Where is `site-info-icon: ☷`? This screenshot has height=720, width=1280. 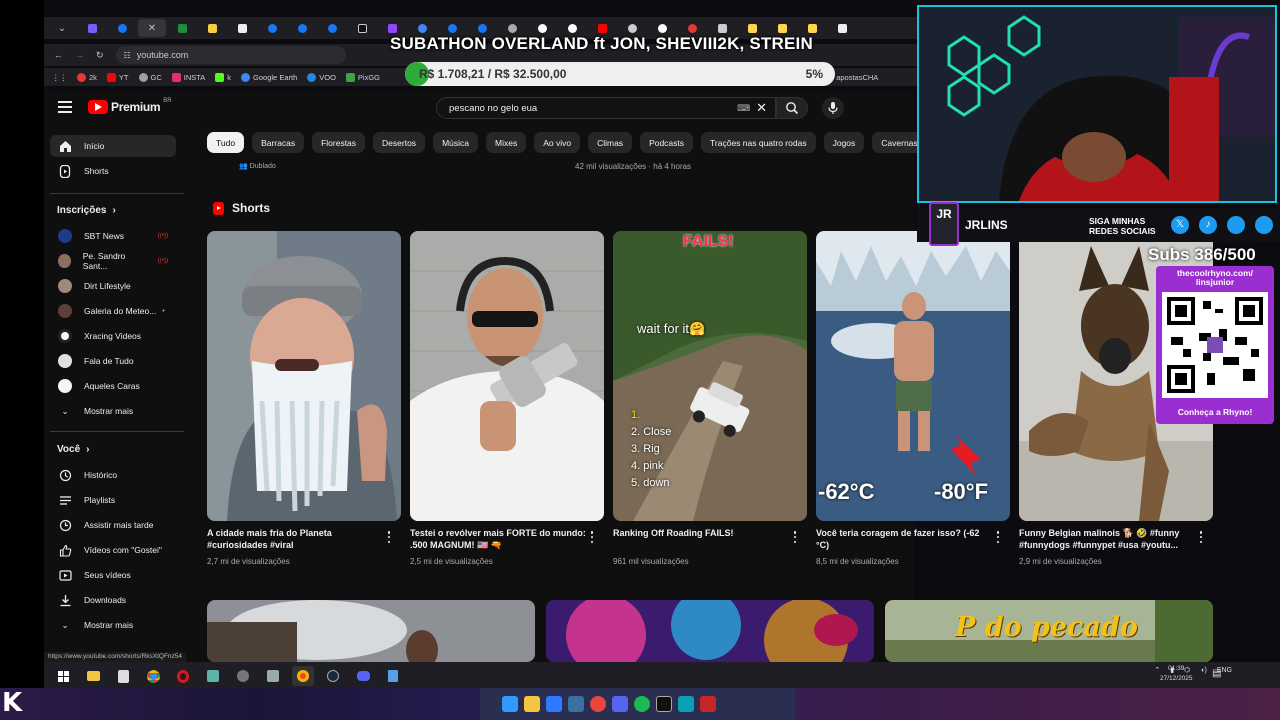 site-info-icon: ☷ is located at coordinates (127, 55).